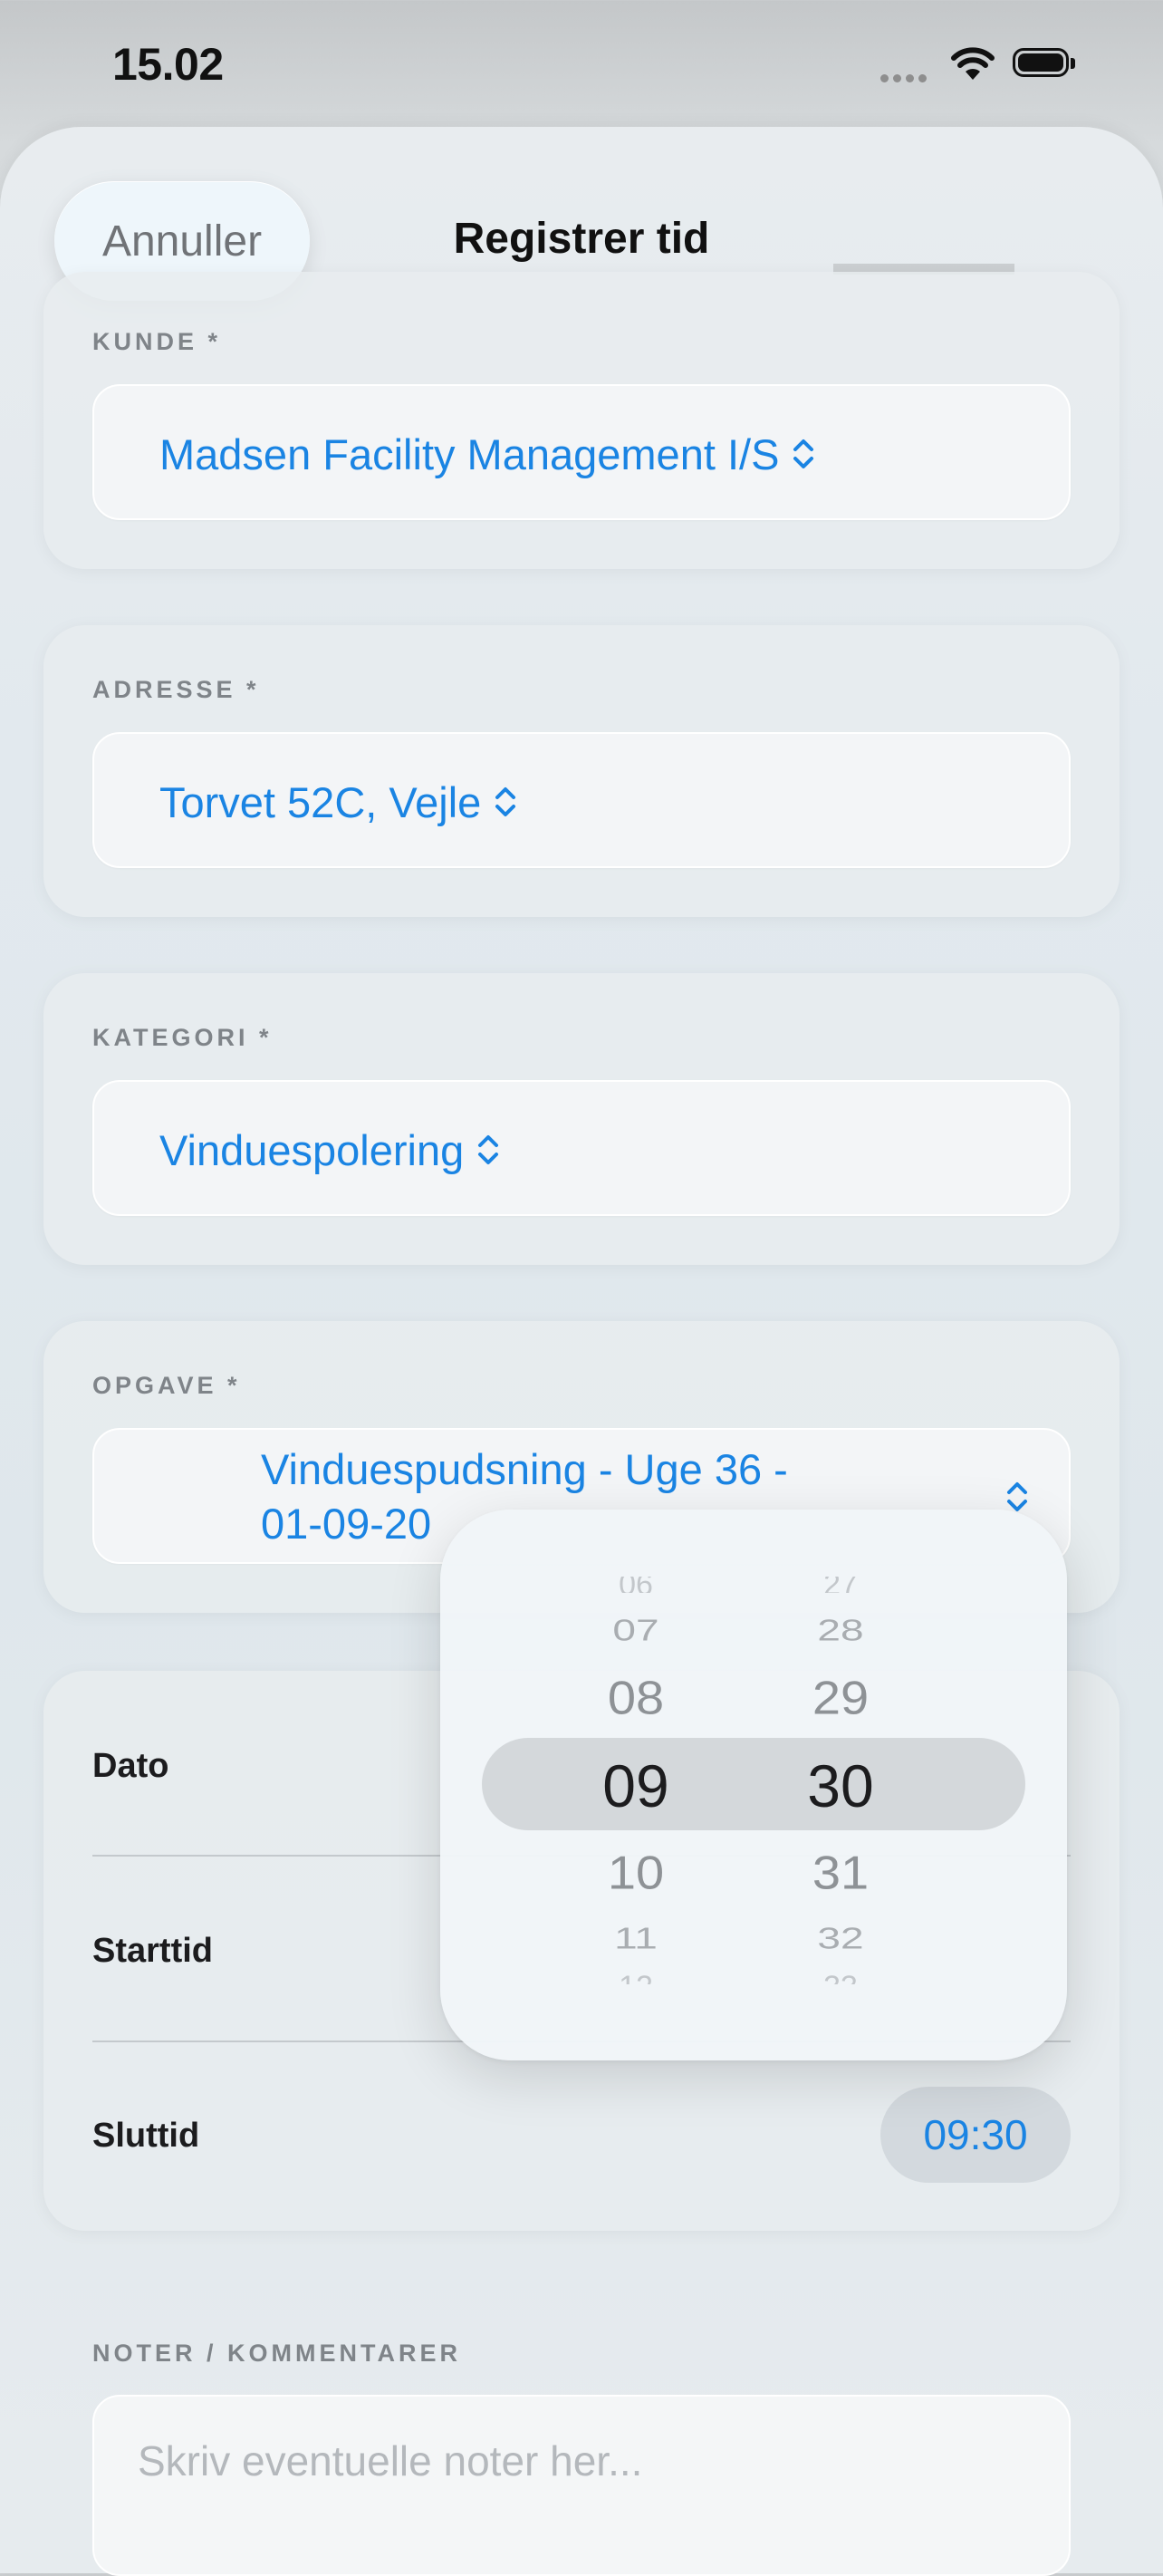  Describe the element at coordinates (905, 79) in the screenshot. I see `signal-dots-icon` at that location.